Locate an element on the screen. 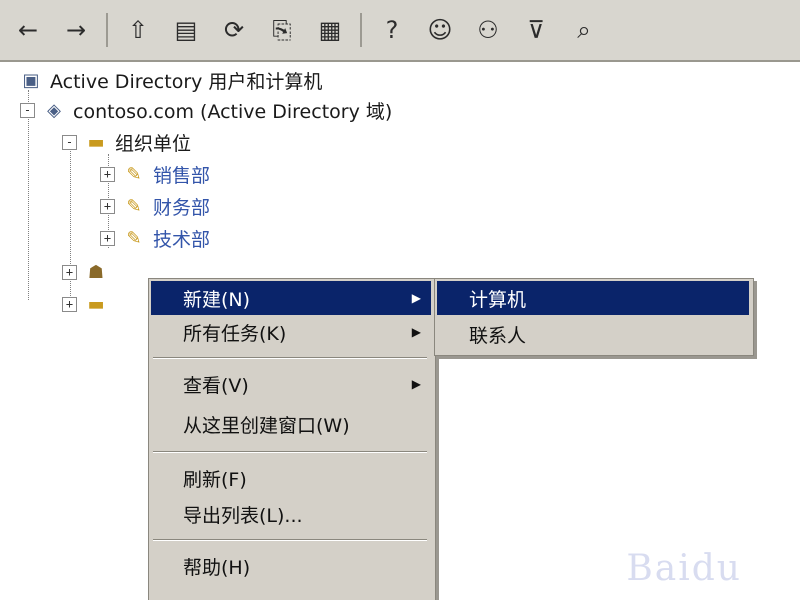  forward-arrow-icon: → is located at coordinates (76, 30).